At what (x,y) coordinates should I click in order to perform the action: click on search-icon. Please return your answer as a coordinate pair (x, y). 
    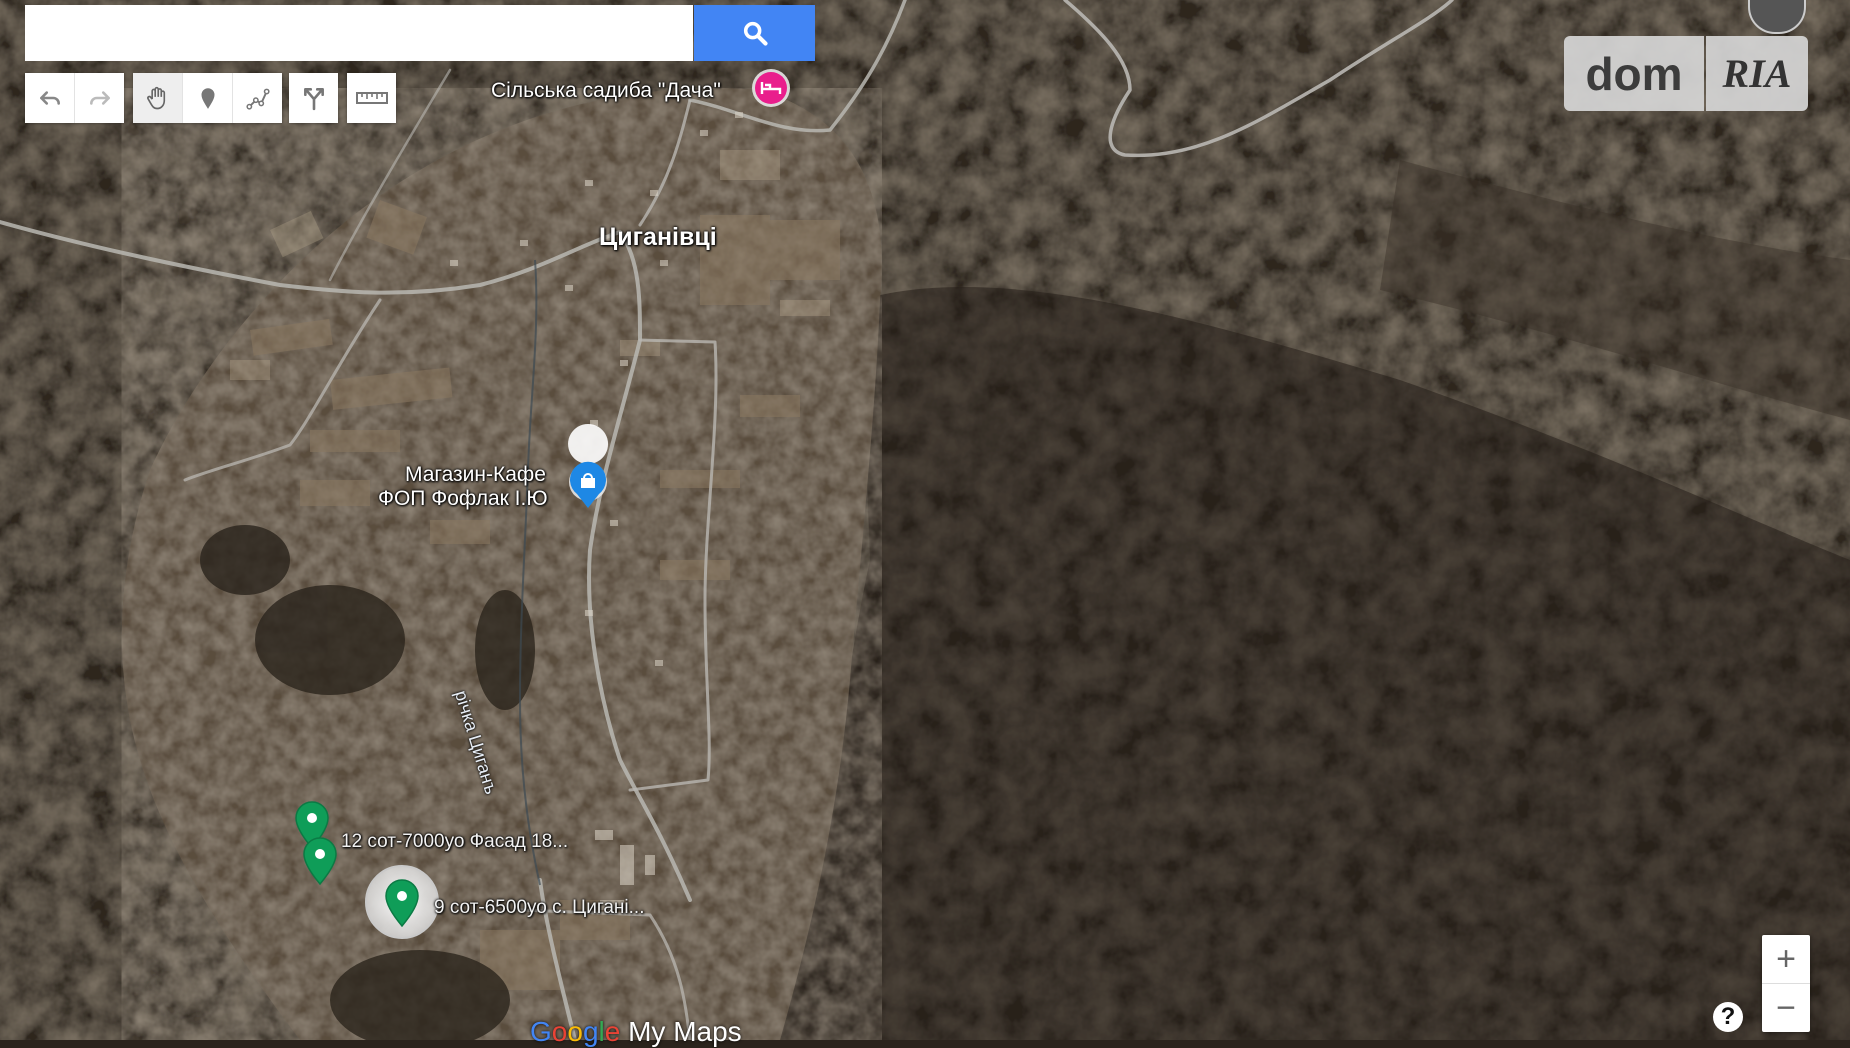
    Looking at the image, I should click on (755, 33).